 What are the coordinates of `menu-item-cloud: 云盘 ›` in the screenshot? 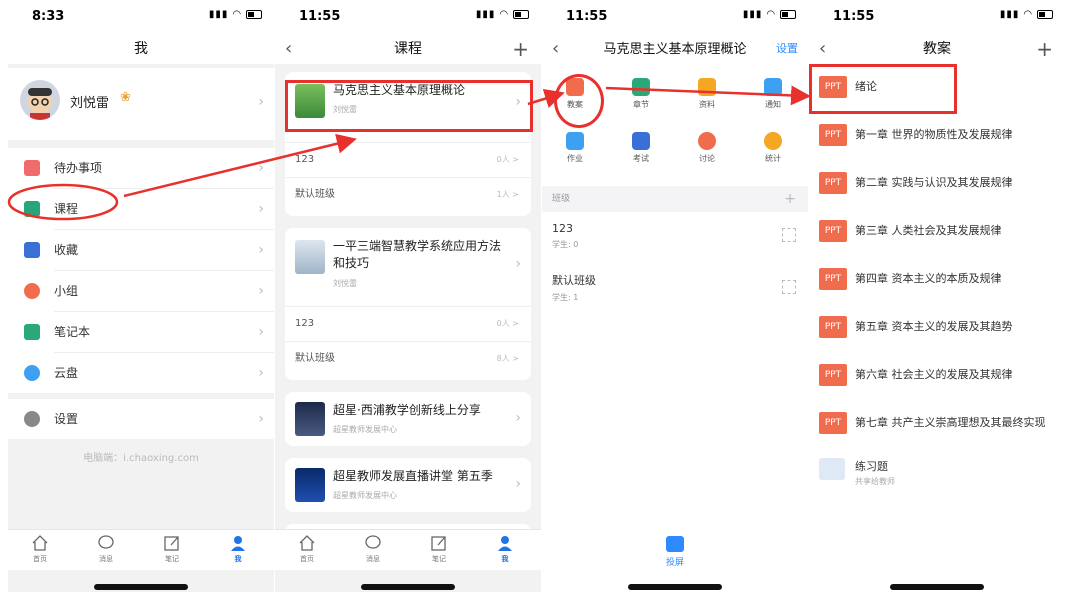 It's located at (141, 373).